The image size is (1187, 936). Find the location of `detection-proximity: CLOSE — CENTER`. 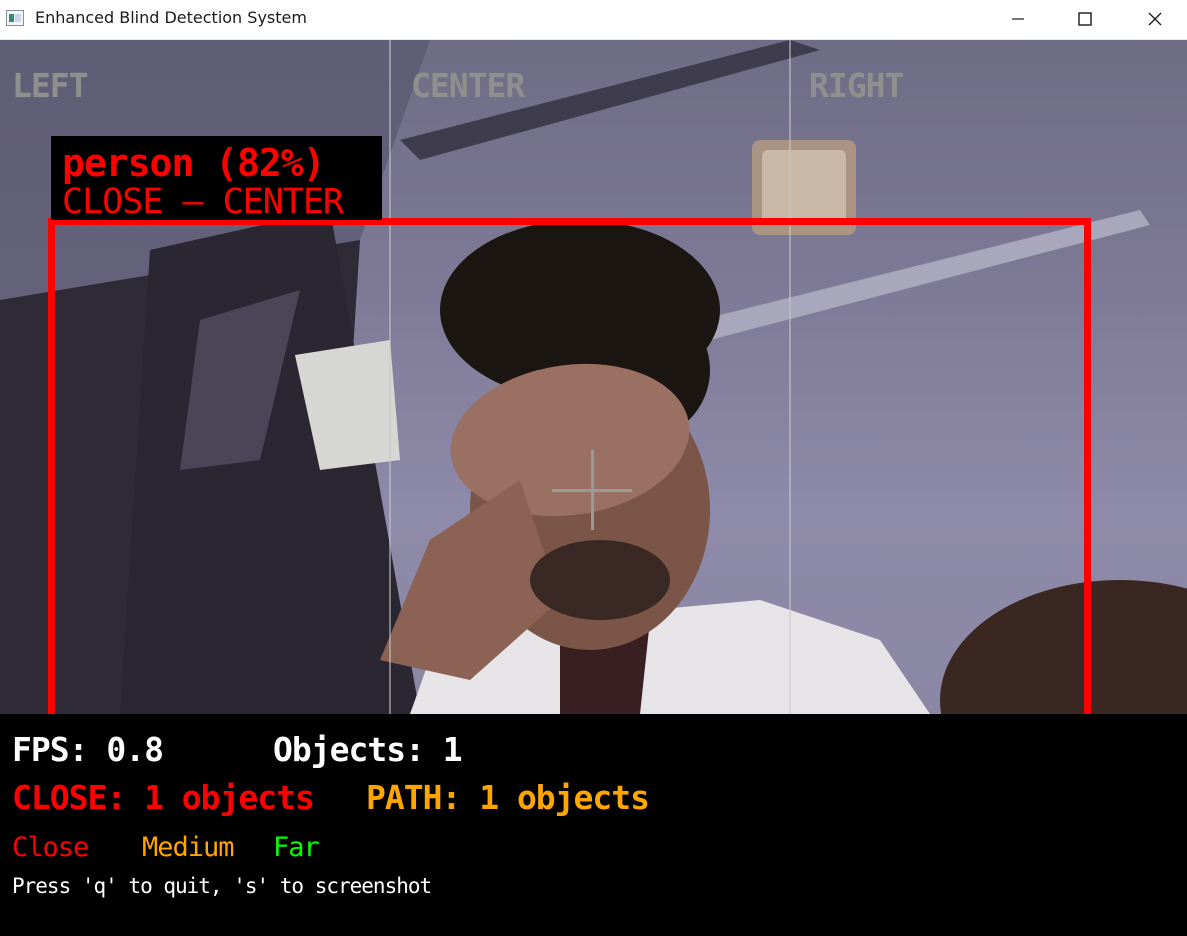

detection-proximity: CLOSE — CENTER is located at coordinates (203, 202).